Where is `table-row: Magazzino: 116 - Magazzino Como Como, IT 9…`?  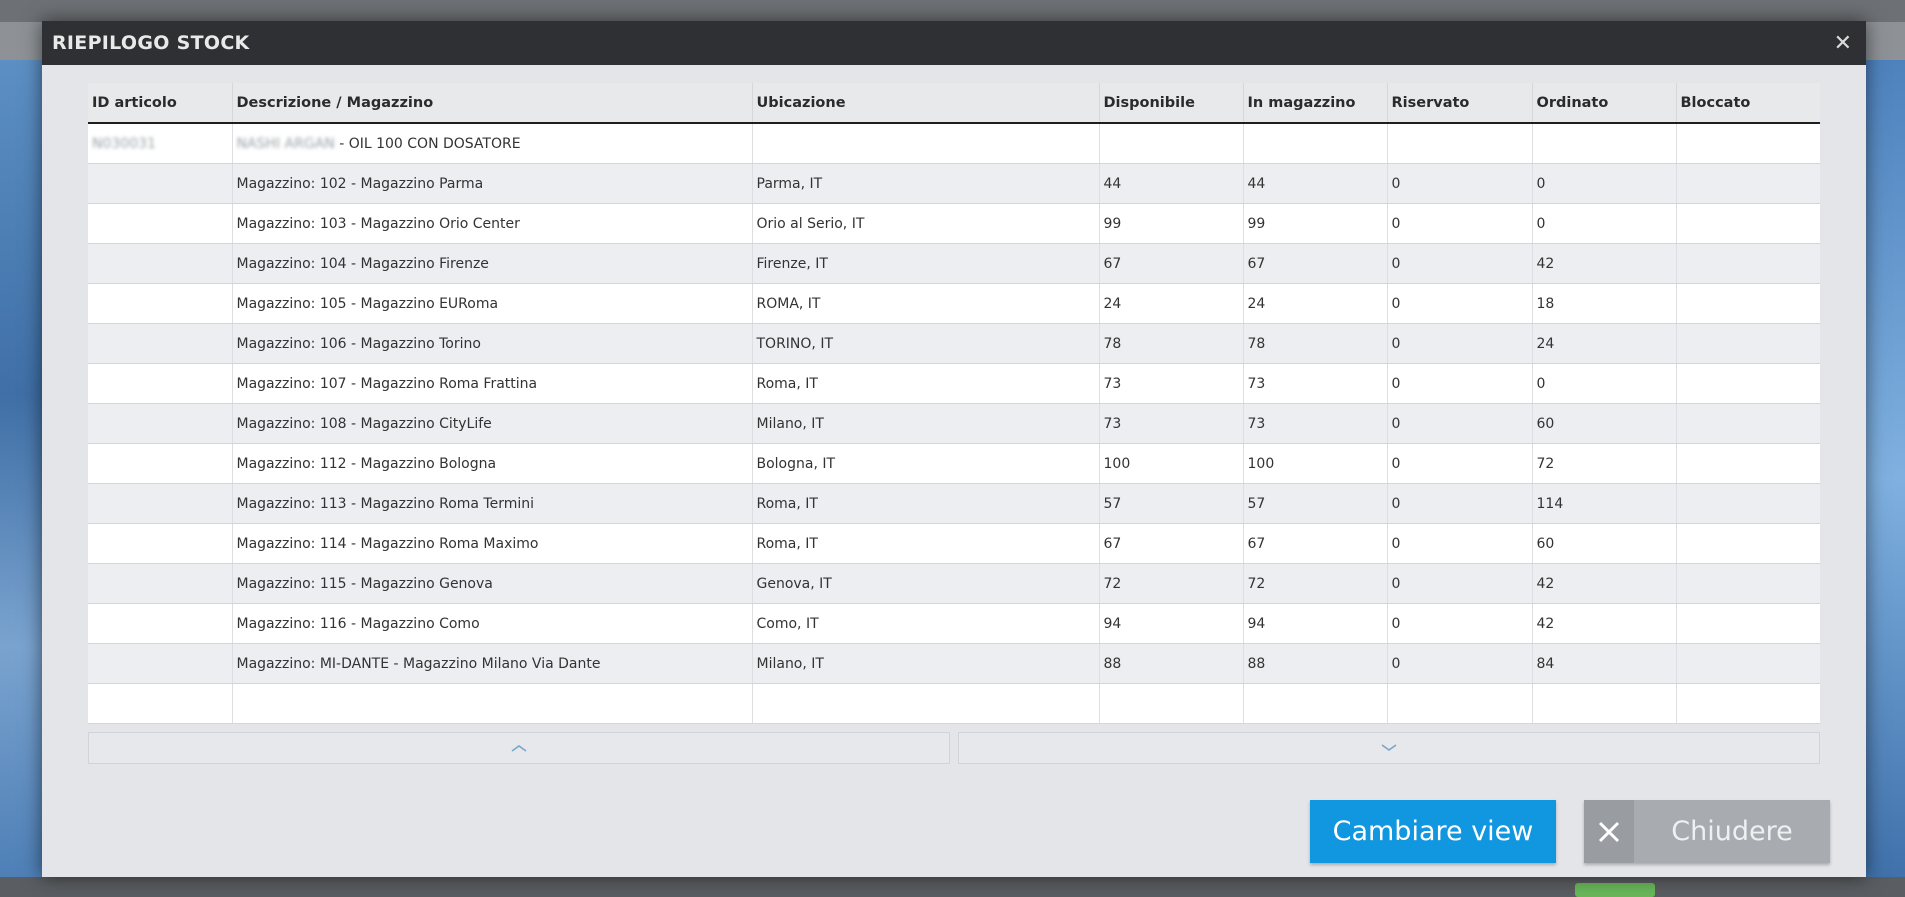
table-row: Magazzino: 116 - Magazzino Como Como, IT 9… is located at coordinates (954, 623).